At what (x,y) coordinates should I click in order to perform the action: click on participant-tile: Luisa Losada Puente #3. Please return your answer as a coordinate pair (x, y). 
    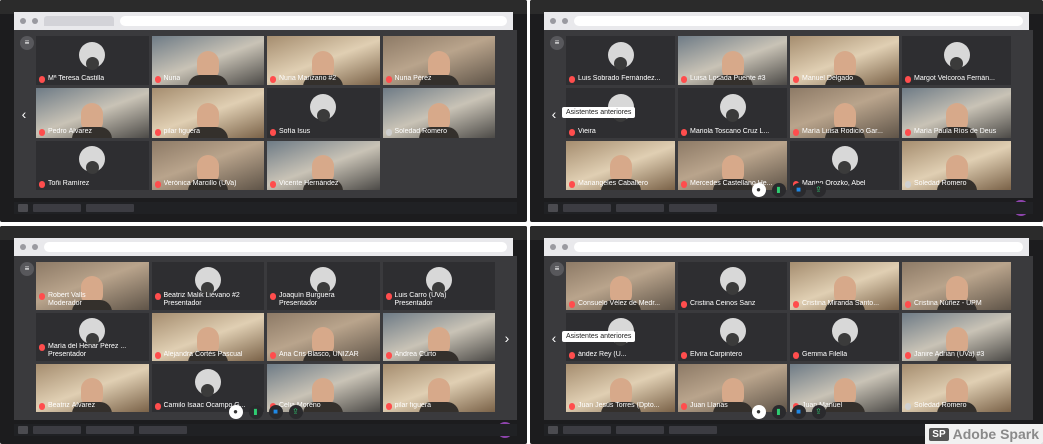
    Looking at the image, I should click on (732, 61).